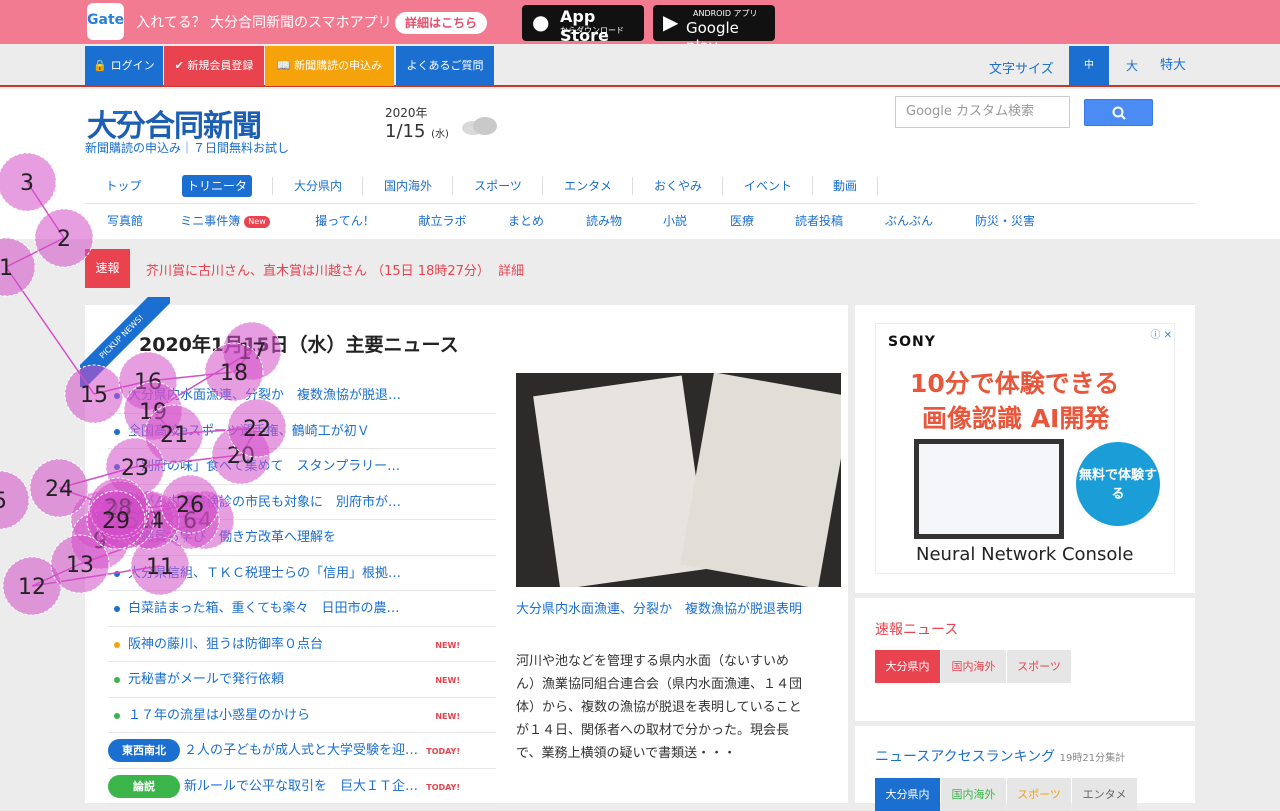 Image resolution: width=1280 pixels, height=811 pixels. Describe the element at coordinates (302, 538) in the screenshot. I see `news-list-item: 教職員ら学び 働き方改革へ理解を` at that location.